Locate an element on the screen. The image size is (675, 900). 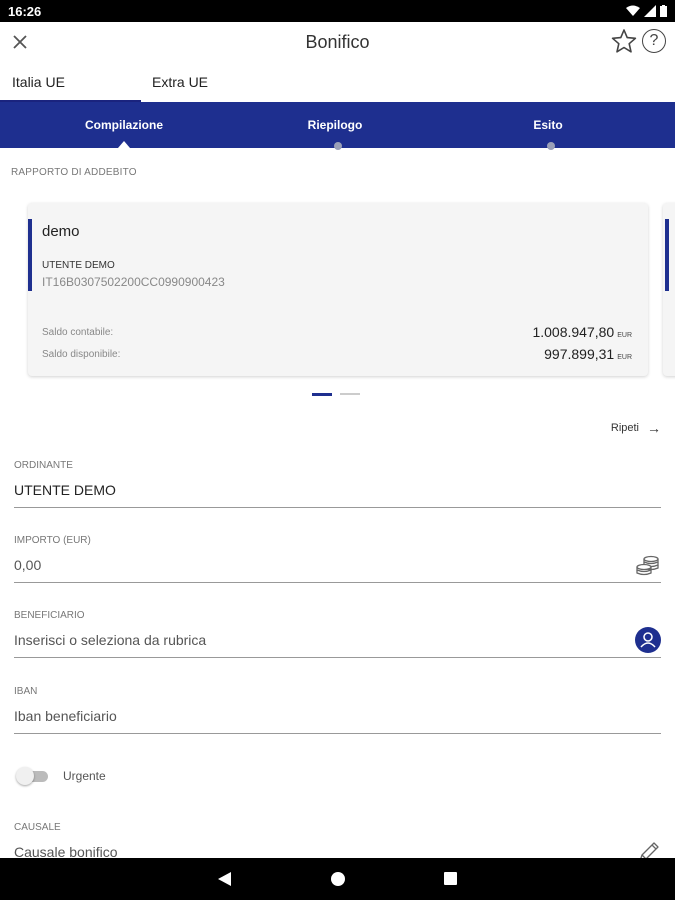
next-account-card is located at coordinates (669, 289).